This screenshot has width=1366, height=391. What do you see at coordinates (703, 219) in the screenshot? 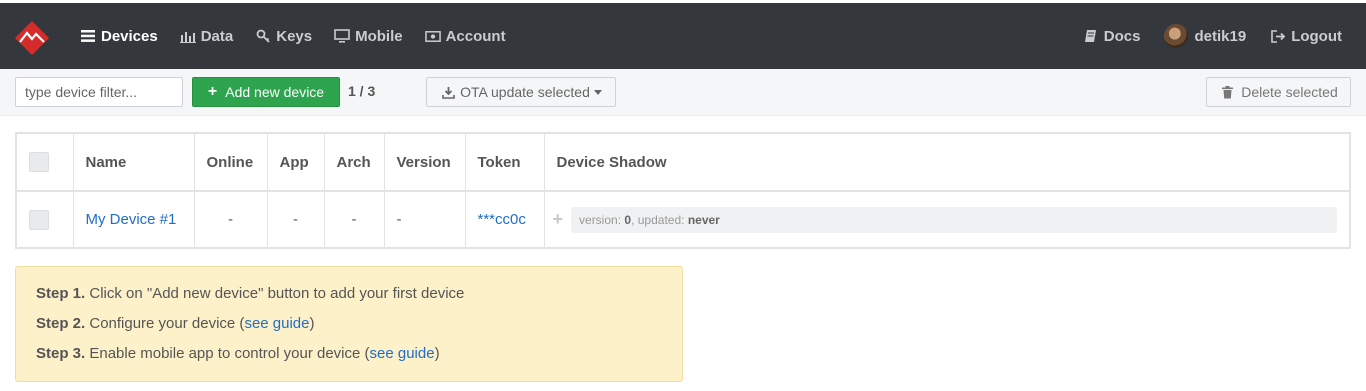
I see `shadow-updated-value: never` at bounding box center [703, 219].